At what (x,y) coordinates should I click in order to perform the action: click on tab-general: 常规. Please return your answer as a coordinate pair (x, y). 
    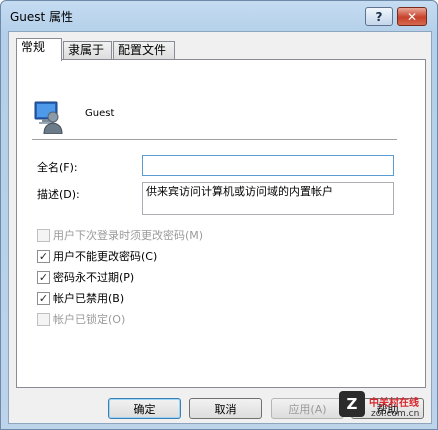
    Looking at the image, I should click on (39, 49).